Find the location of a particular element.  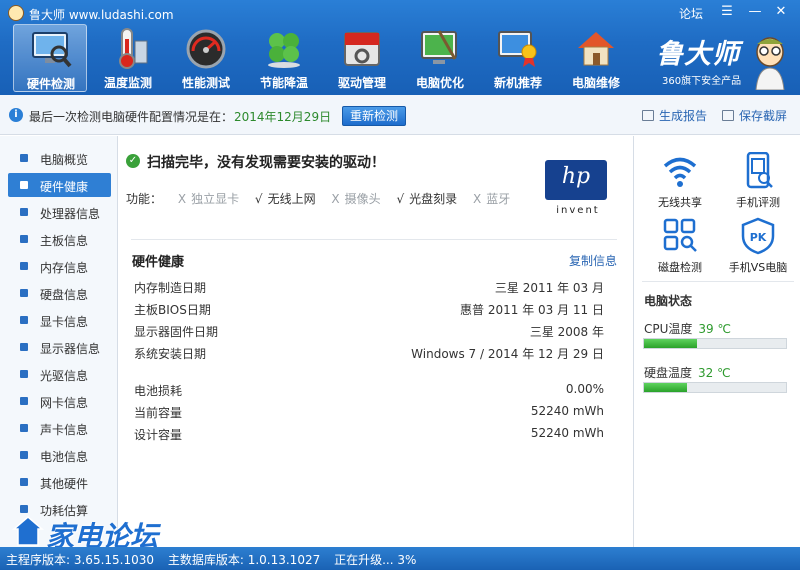

tool-hardware-check: 硬件检测 is located at coordinates (50, 58).